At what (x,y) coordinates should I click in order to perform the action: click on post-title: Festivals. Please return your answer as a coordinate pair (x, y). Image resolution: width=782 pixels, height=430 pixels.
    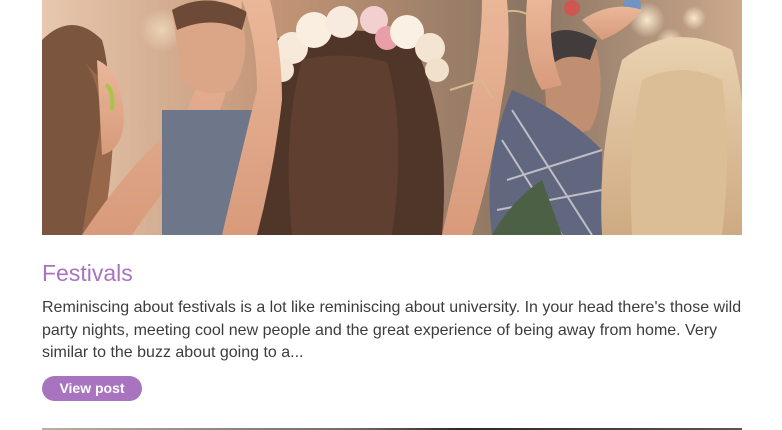
    Looking at the image, I should click on (87, 273).